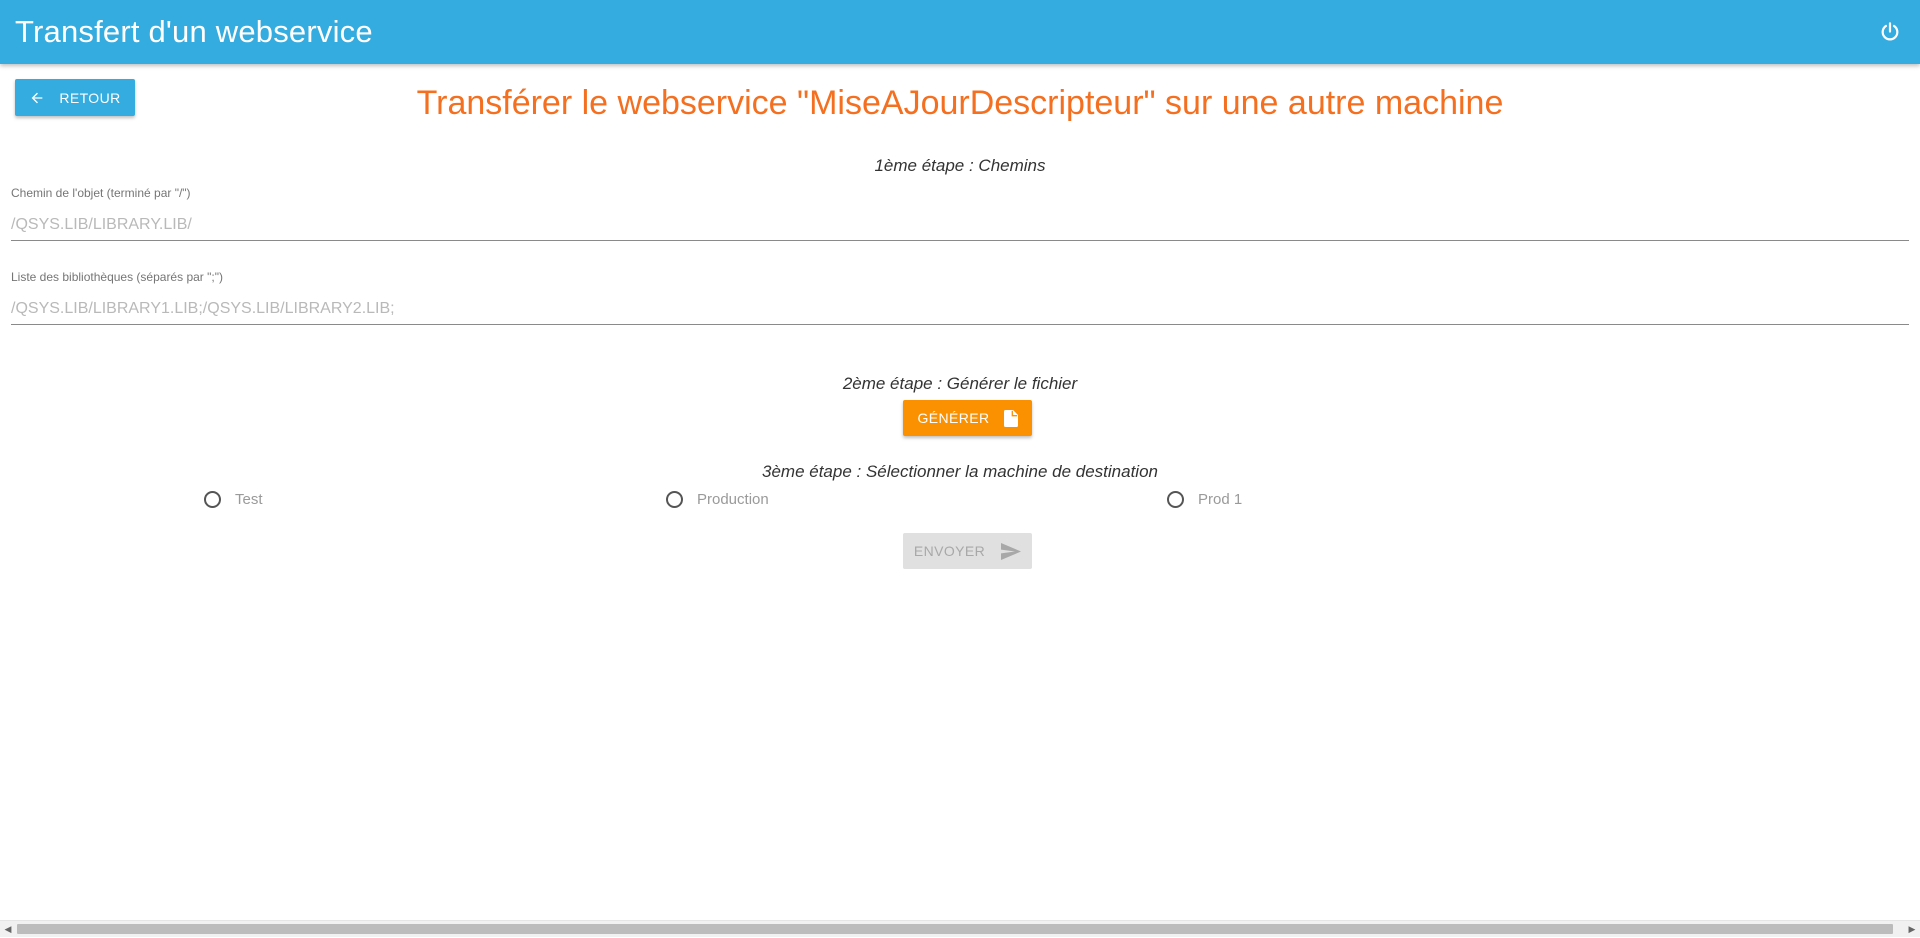 This screenshot has width=1920, height=938. What do you see at coordinates (960, 305) in the screenshot?
I see `libraries-input` at bounding box center [960, 305].